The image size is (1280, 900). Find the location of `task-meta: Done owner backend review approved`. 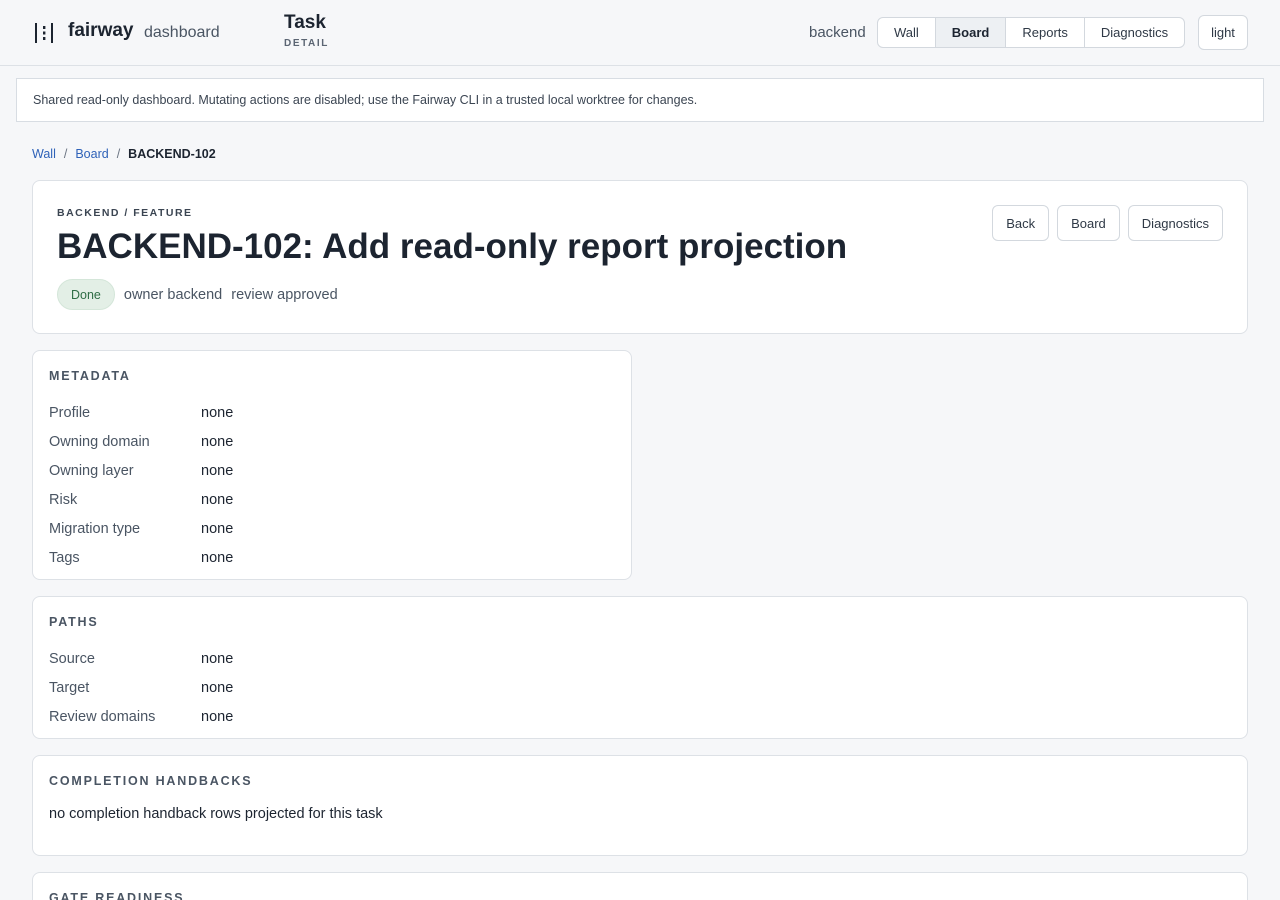

task-meta: Done owner backend review approved is located at coordinates (197, 294).